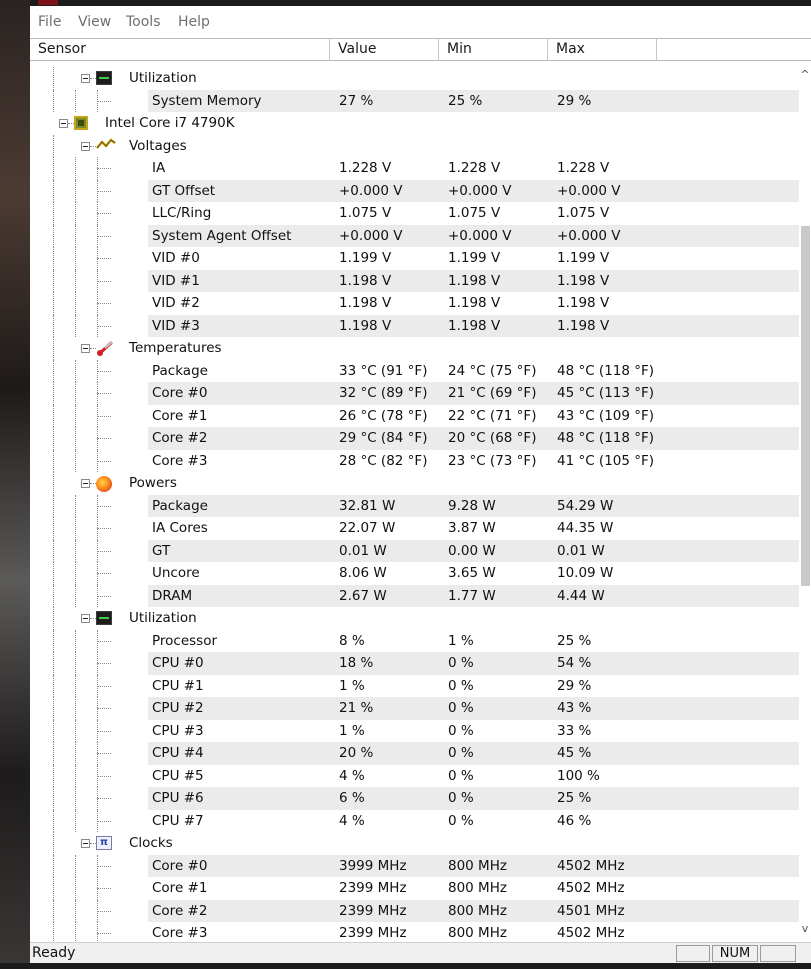 Image resolution: width=811 pixels, height=969 pixels. I want to click on sensor-row: DRAM 2.67 W 1.77 W 4.44 W, so click(414, 595).